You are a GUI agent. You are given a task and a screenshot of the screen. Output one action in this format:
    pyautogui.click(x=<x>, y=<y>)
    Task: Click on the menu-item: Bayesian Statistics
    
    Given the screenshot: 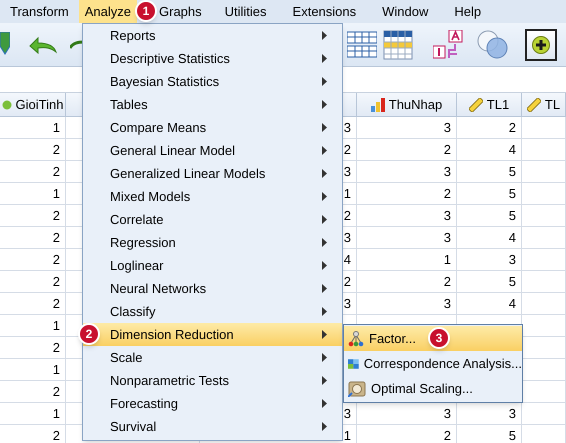 What is the action you would take?
    pyautogui.click(x=212, y=81)
    